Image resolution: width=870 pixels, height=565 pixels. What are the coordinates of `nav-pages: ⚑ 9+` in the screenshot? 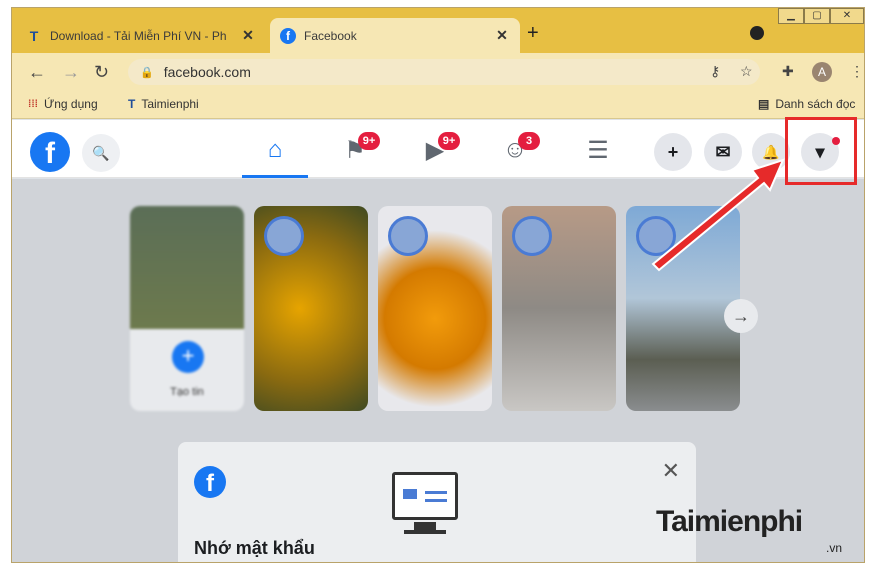 It's located at (355, 150).